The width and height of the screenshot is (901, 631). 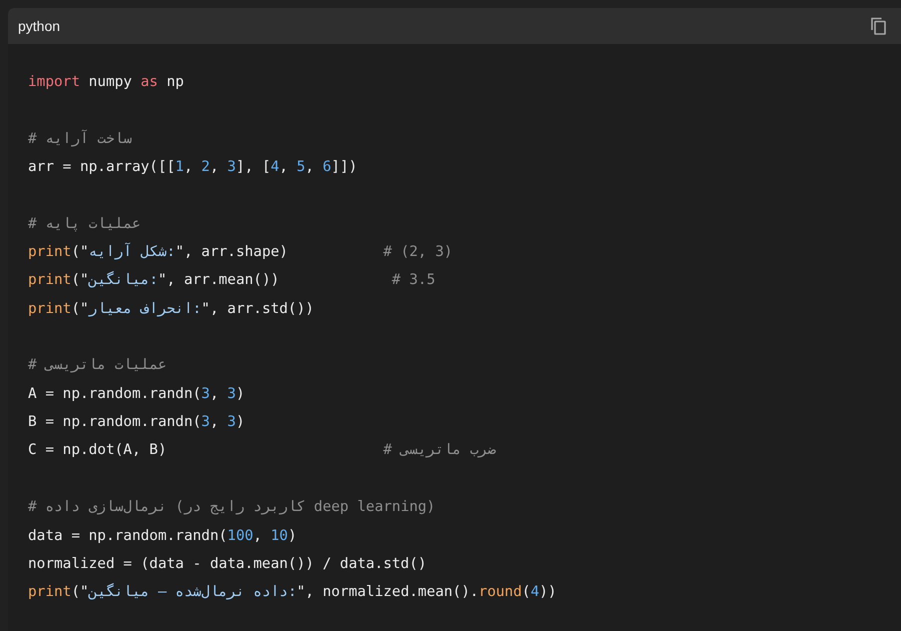 What do you see at coordinates (97, 366) in the screenshot?
I see `code-line: # عملیات ماتریسی` at bounding box center [97, 366].